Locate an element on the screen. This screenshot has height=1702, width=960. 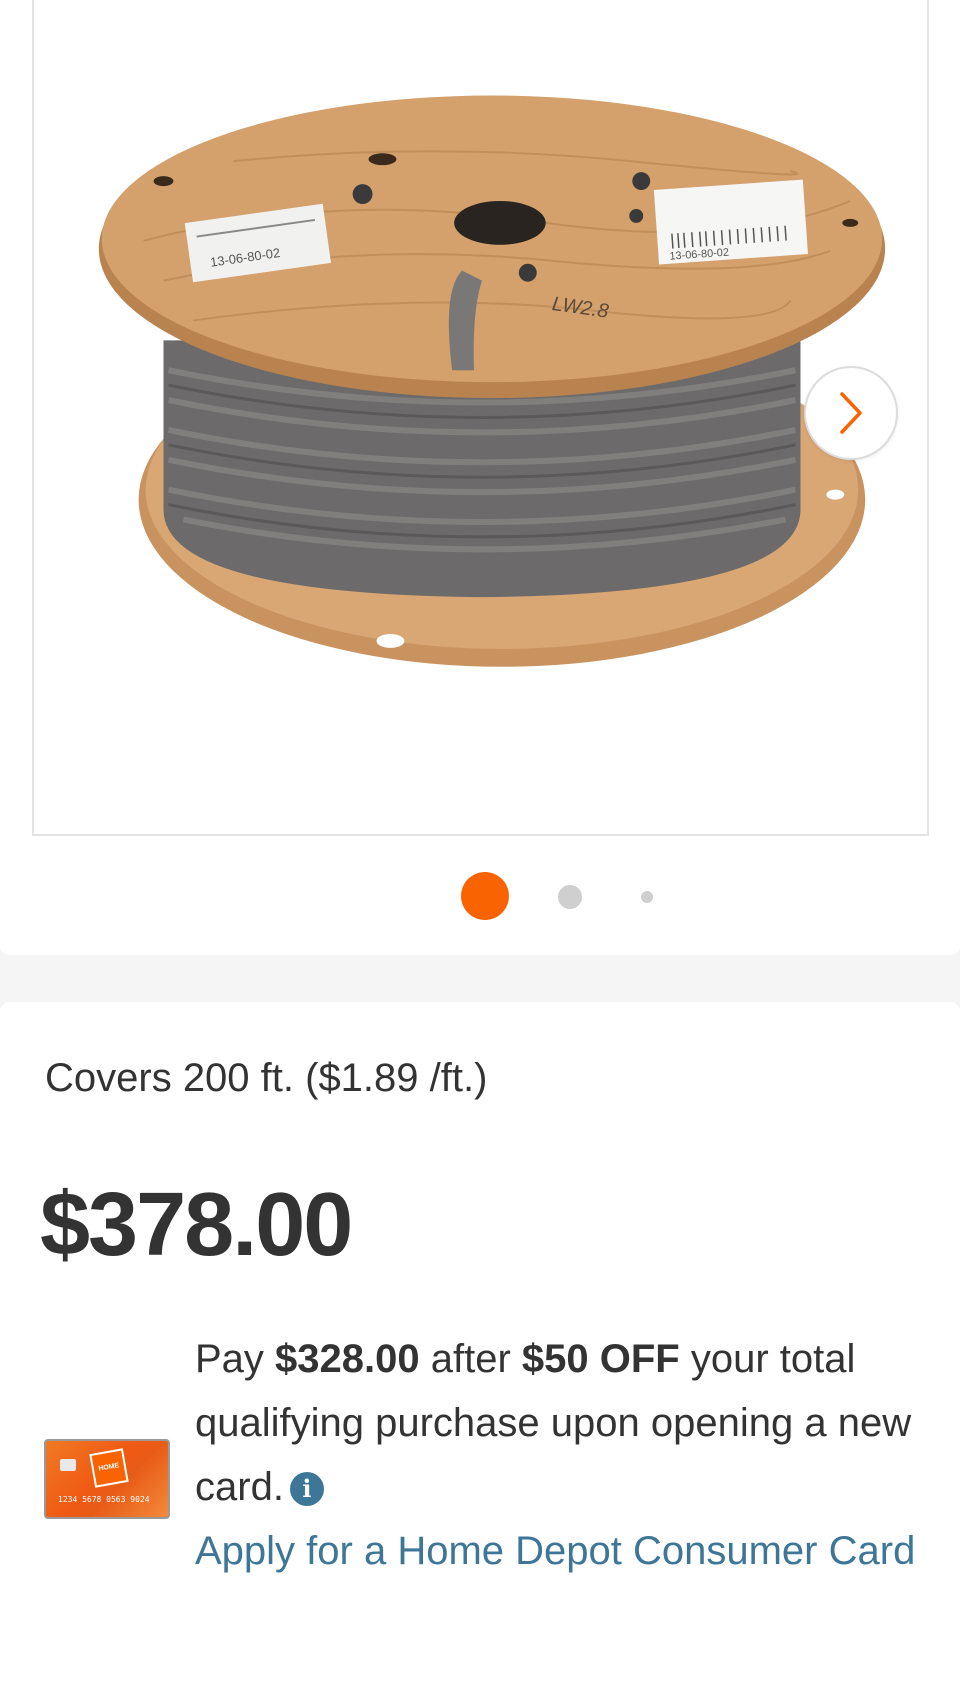
next-image-button is located at coordinates (851, 413).